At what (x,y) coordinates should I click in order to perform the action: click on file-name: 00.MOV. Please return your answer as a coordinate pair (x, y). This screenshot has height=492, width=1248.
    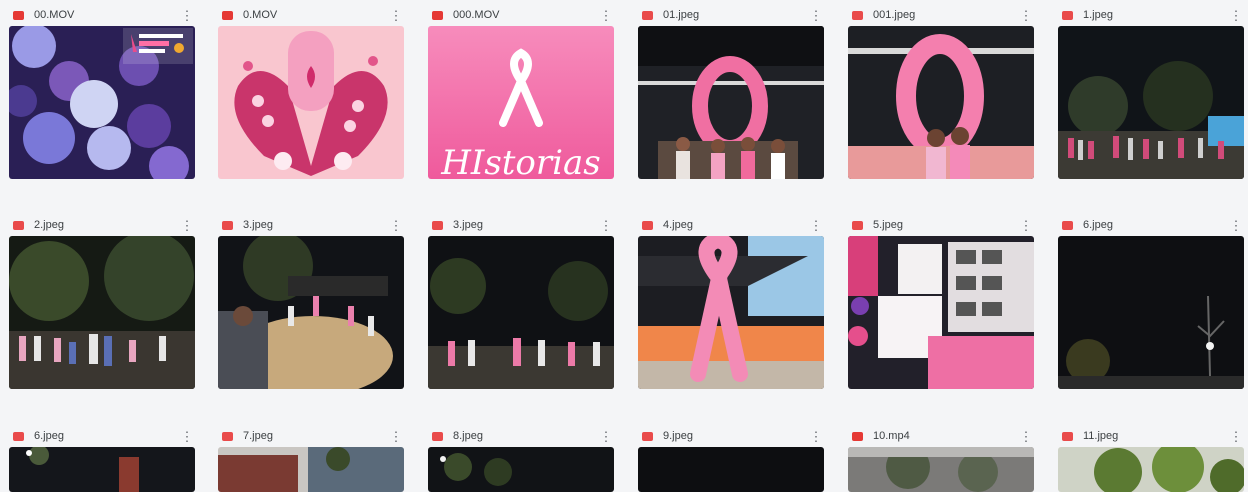
    Looking at the image, I should click on (54, 15).